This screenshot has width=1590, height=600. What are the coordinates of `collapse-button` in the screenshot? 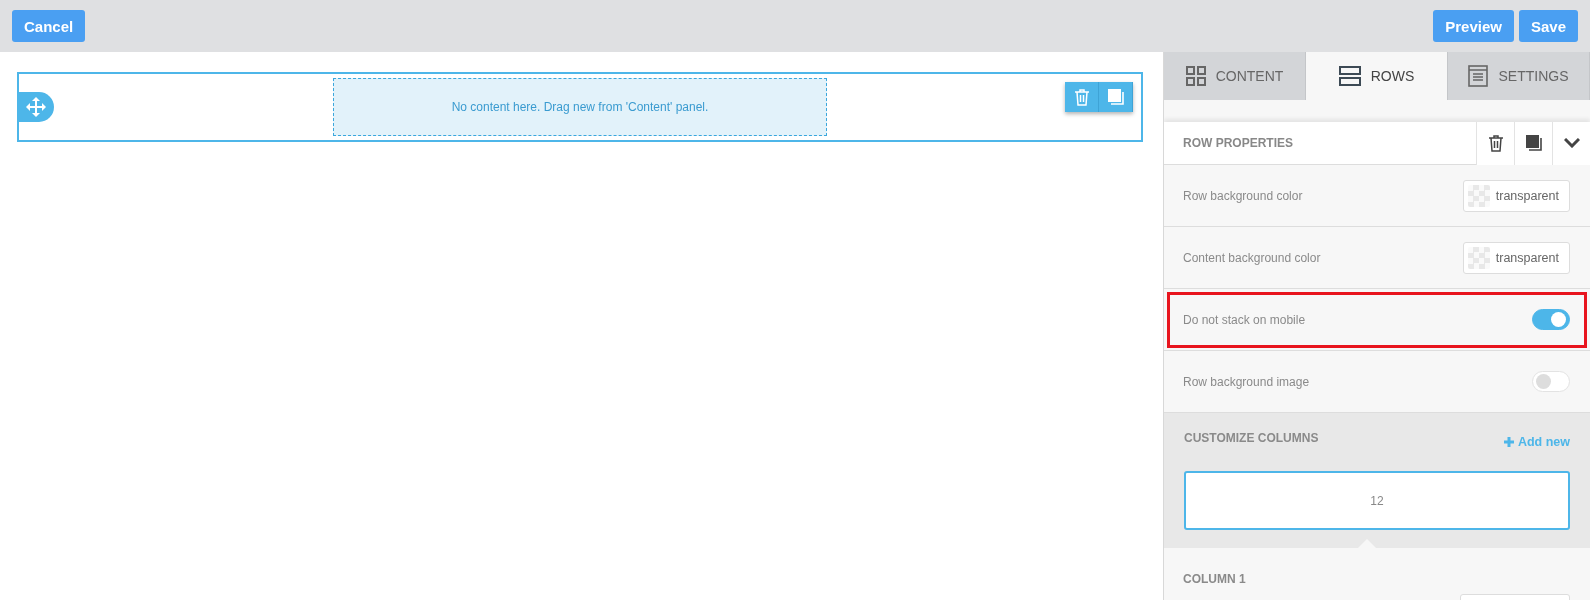 It's located at (1571, 143).